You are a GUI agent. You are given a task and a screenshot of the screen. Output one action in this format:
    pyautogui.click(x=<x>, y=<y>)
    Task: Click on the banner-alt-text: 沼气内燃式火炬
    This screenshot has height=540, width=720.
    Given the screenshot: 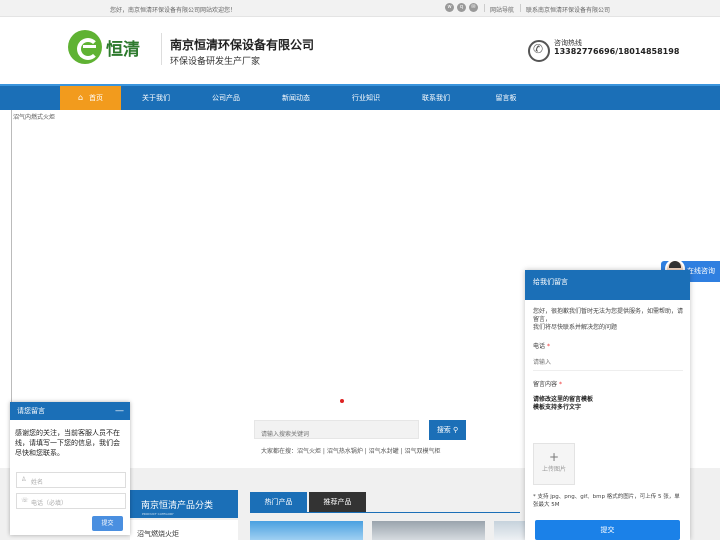 What is the action you would take?
    pyautogui.click(x=34, y=117)
    